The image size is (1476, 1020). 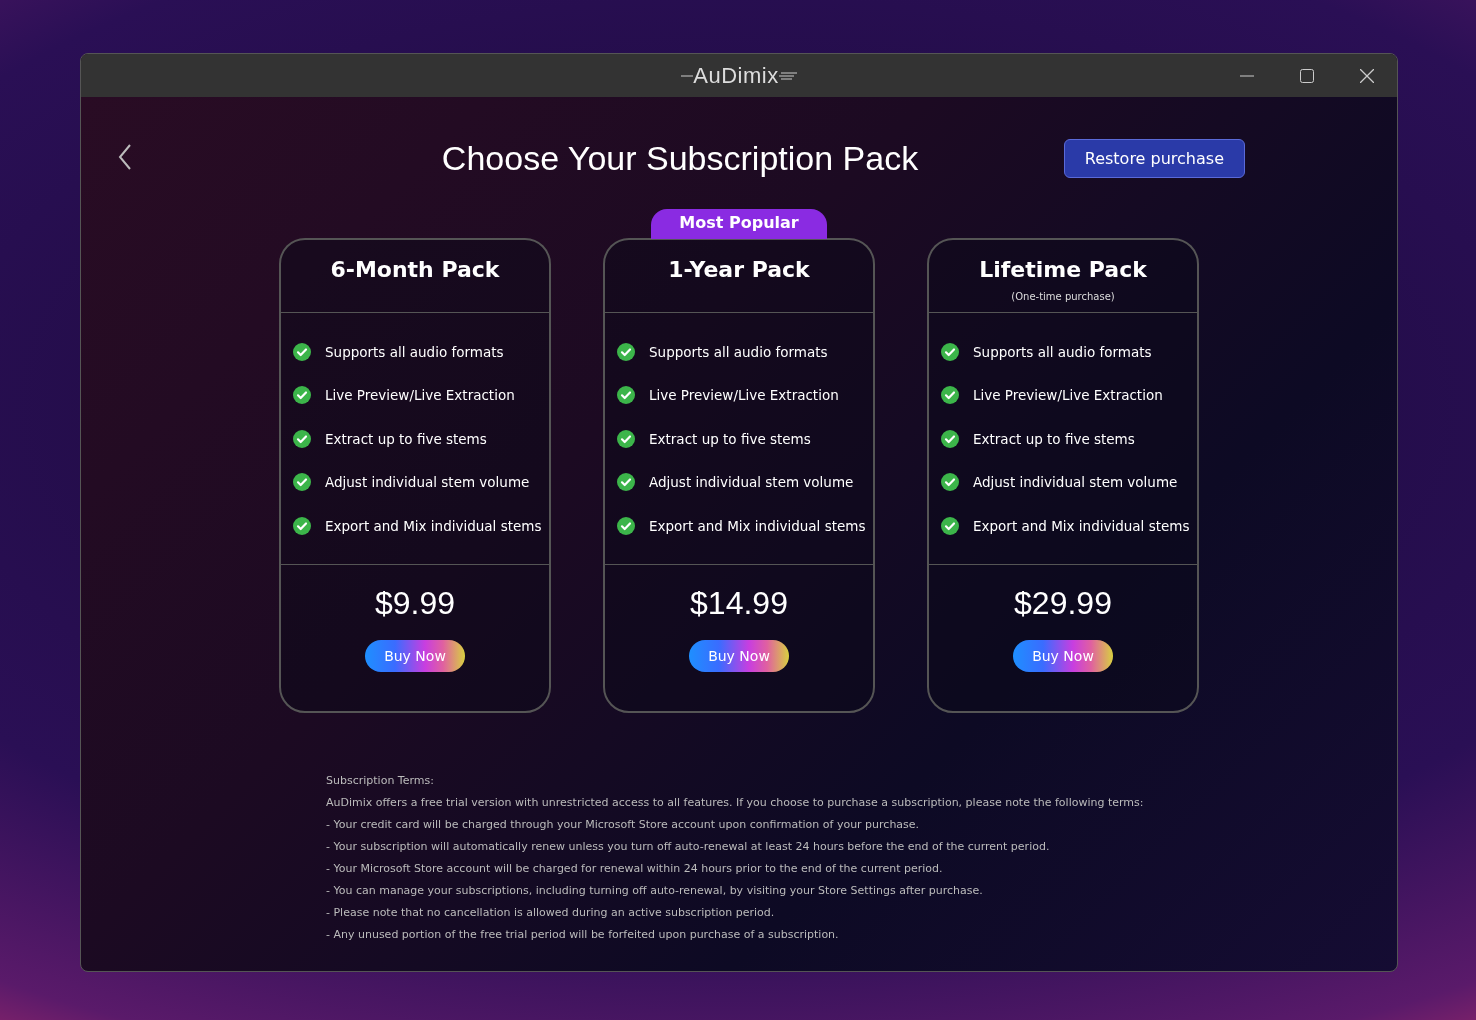 What do you see at coordinates (1247, 75) in the screenshot?
I see `minimize-icon` at bounding box center [1247, 75].